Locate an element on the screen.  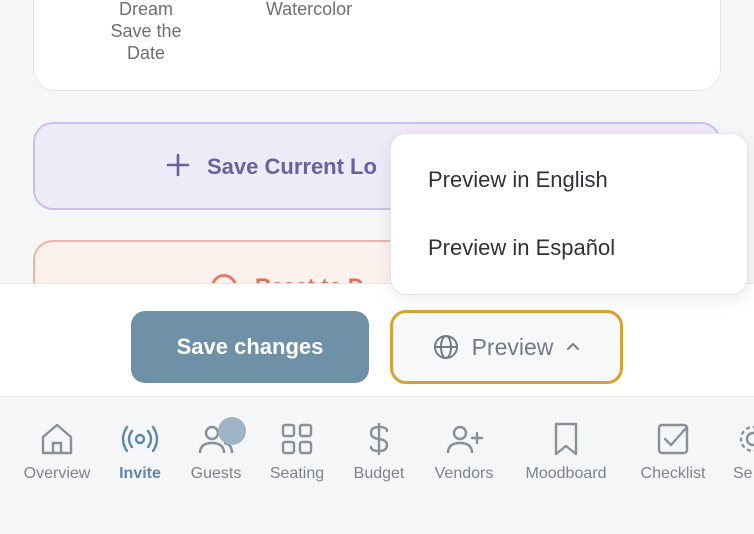
nav-item-budget: Budget is located at coordinates (379, 451).